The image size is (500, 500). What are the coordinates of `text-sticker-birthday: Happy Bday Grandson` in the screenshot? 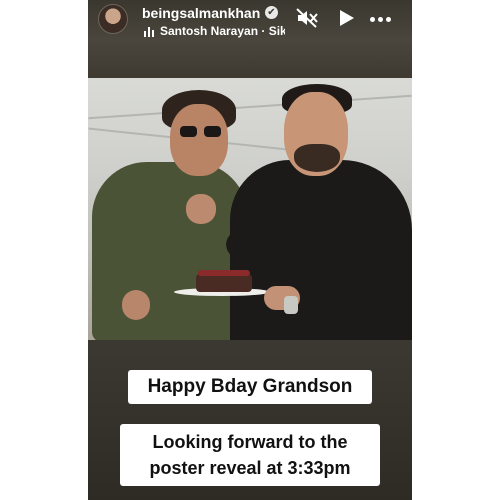 It's located at (250, 387).